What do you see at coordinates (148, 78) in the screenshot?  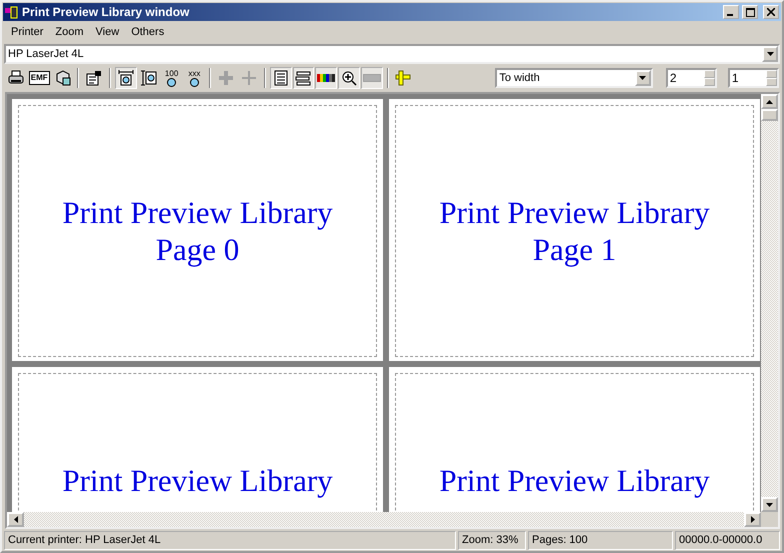 I see `fit-height-icon` at bounding box center [148, 78].